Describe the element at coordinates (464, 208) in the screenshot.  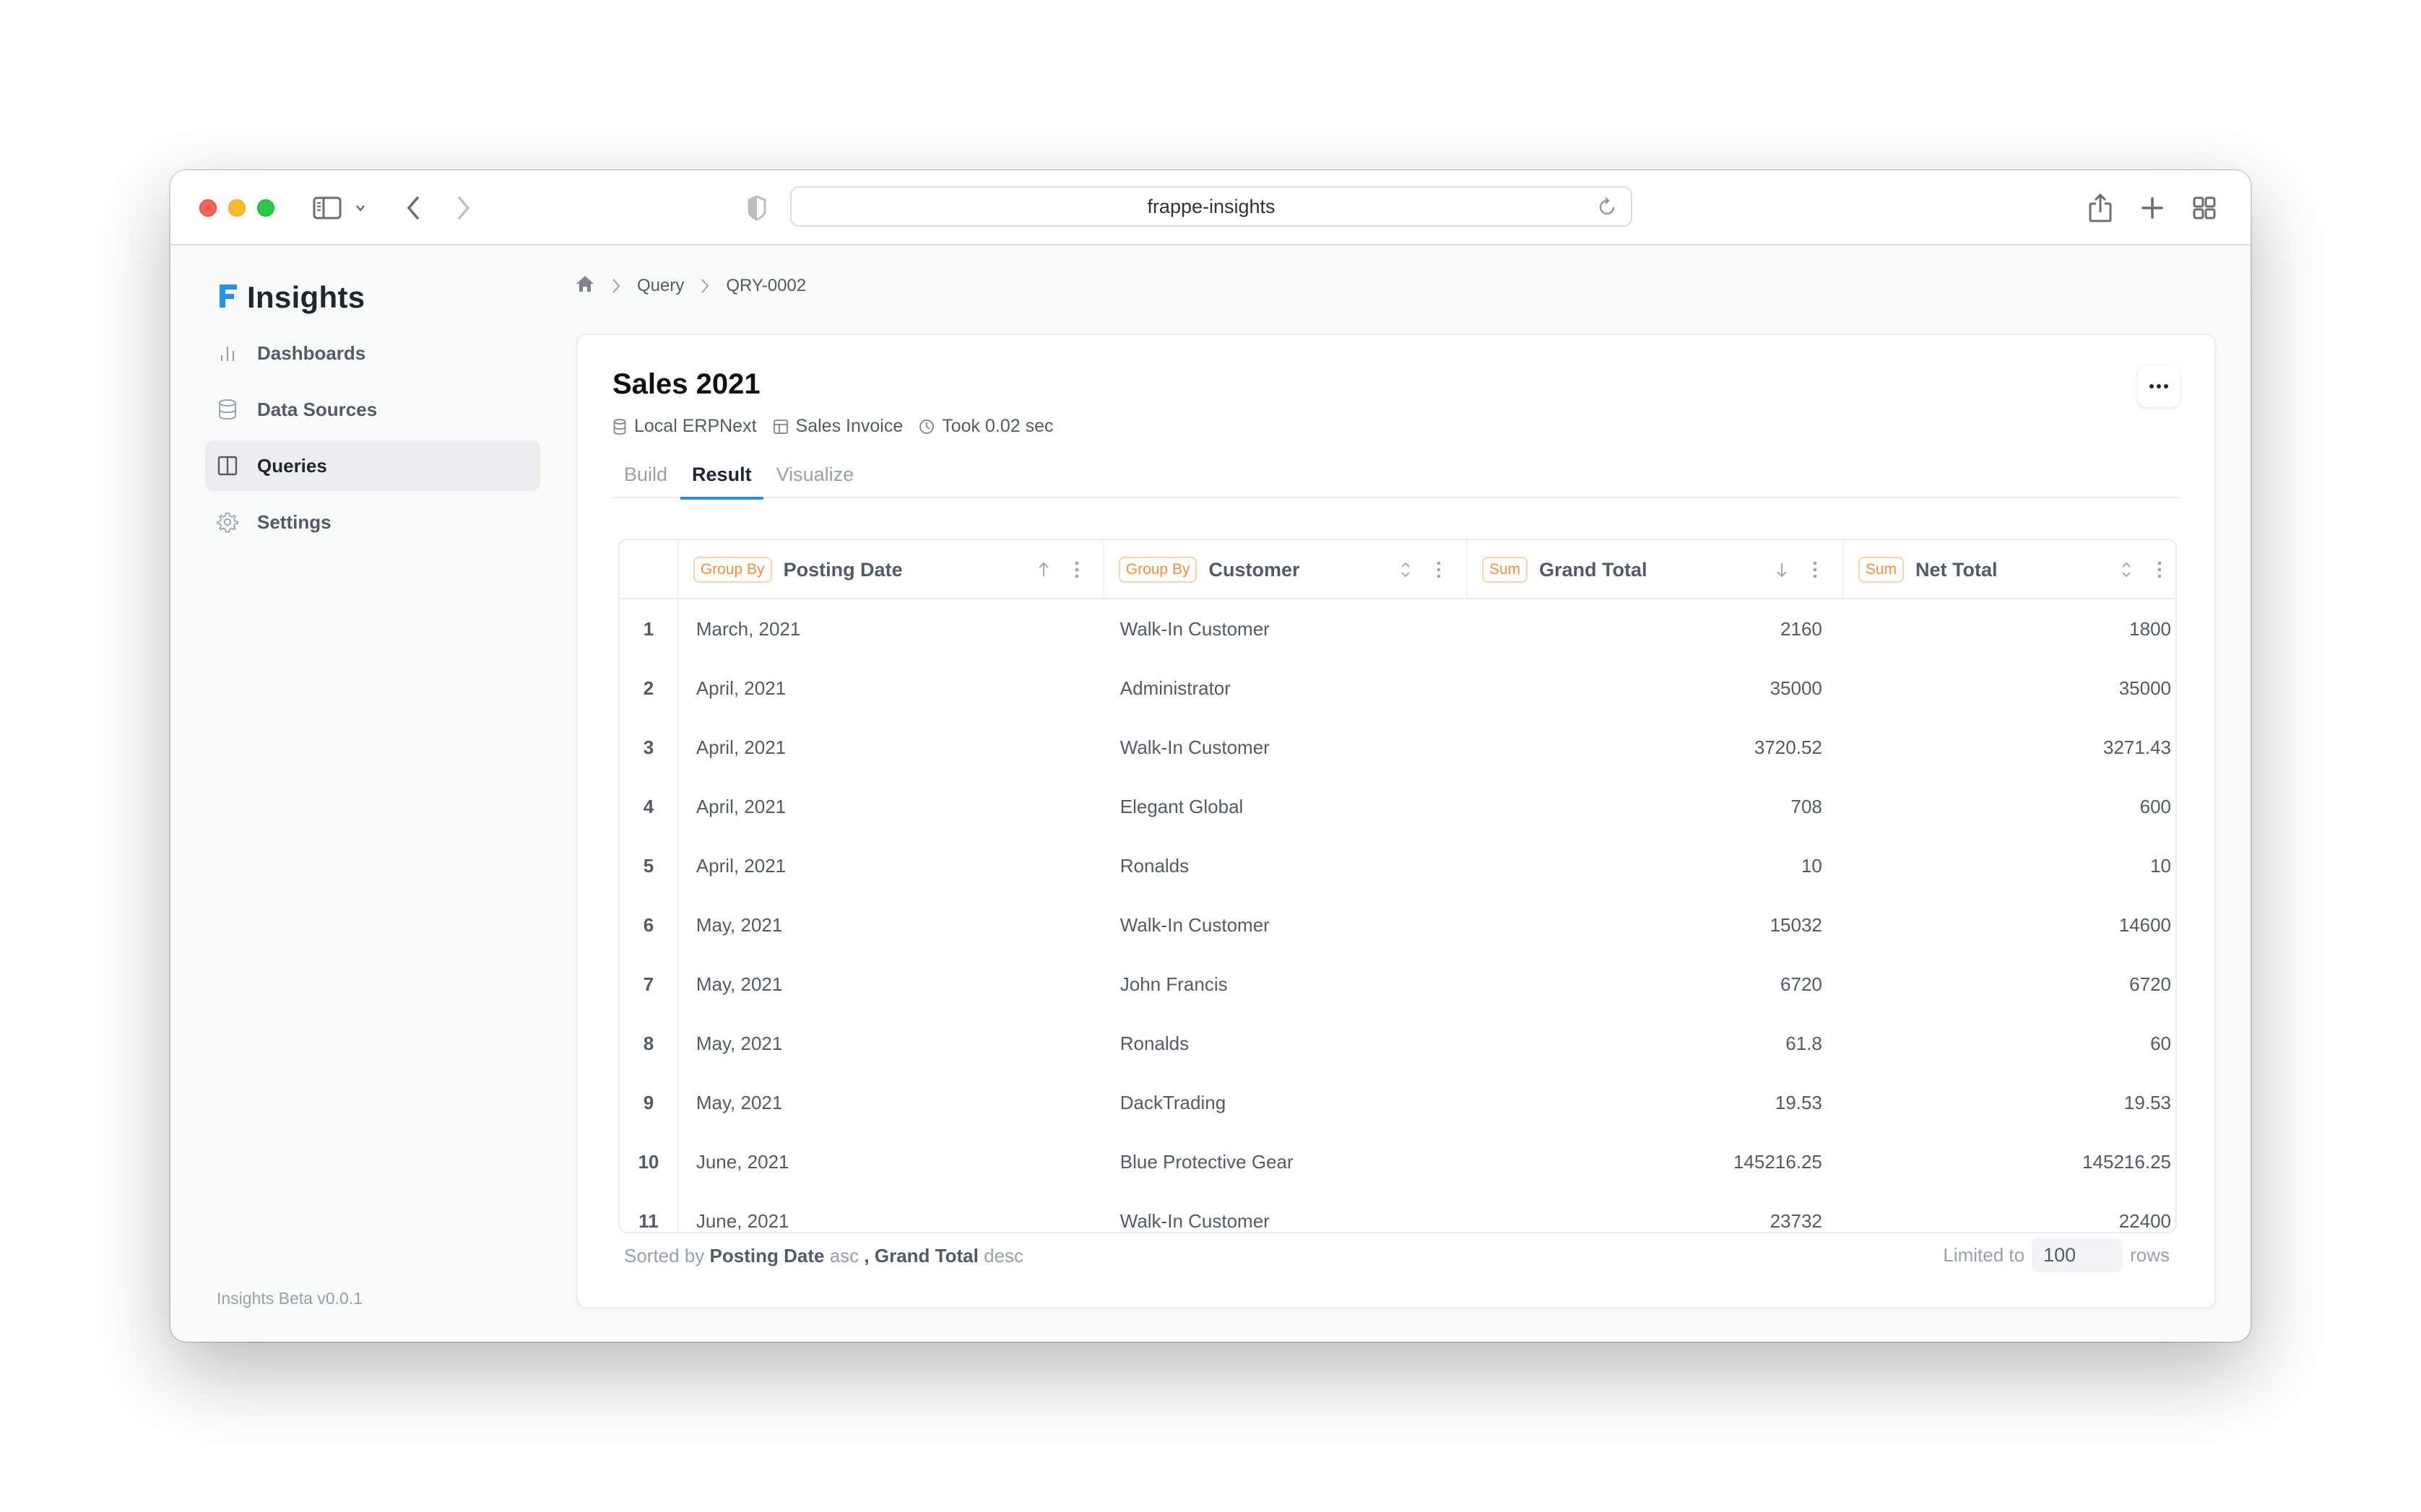
I see `forward-icon` at that location.